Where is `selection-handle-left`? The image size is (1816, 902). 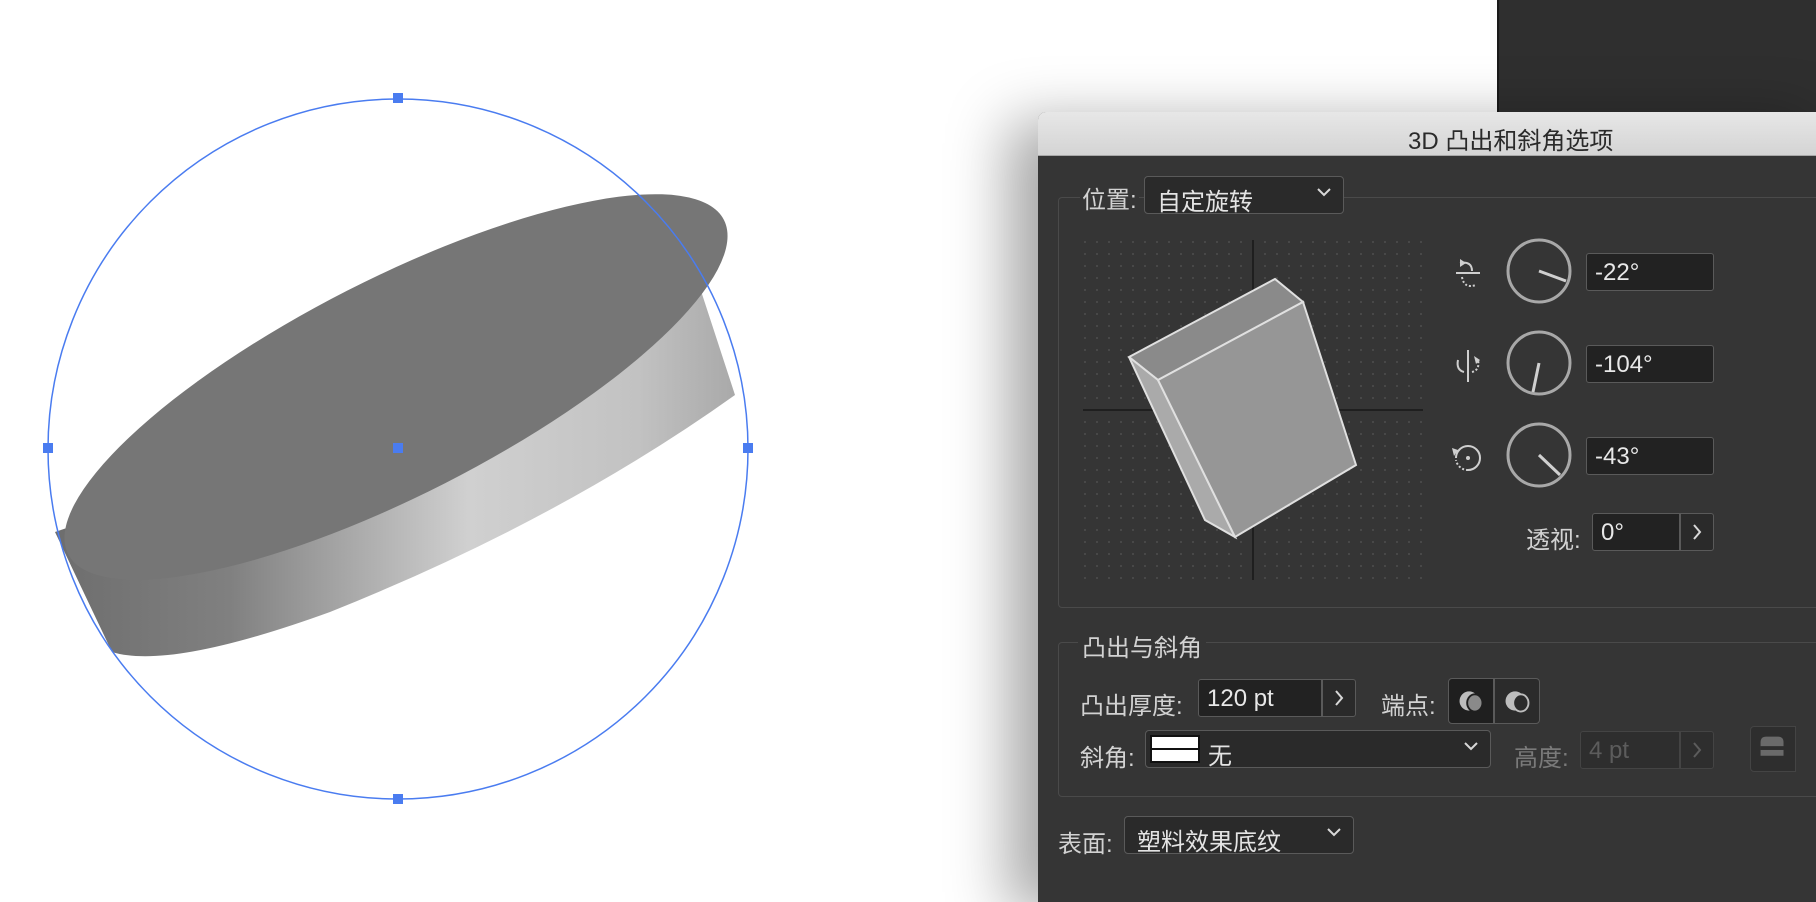 selection-handle-left is located at coordinates (48, 448).